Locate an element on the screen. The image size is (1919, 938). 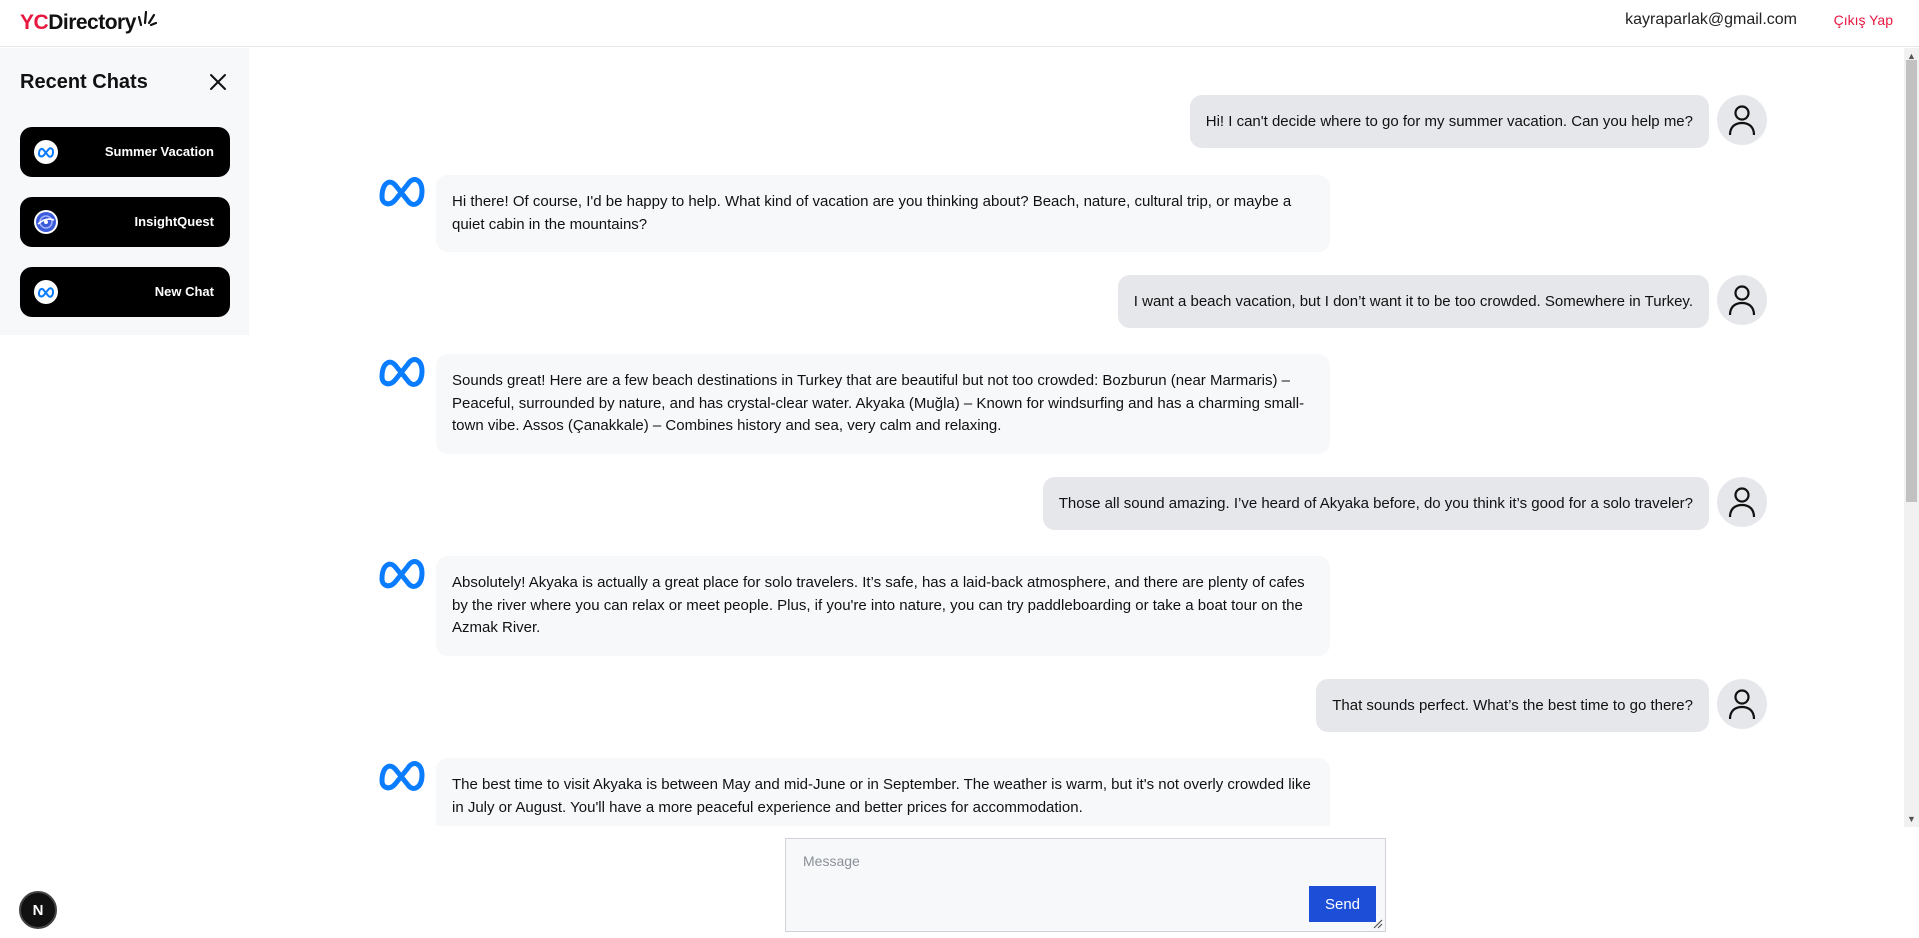
logo-sparkle-icon is located at coordinates (147, 18).